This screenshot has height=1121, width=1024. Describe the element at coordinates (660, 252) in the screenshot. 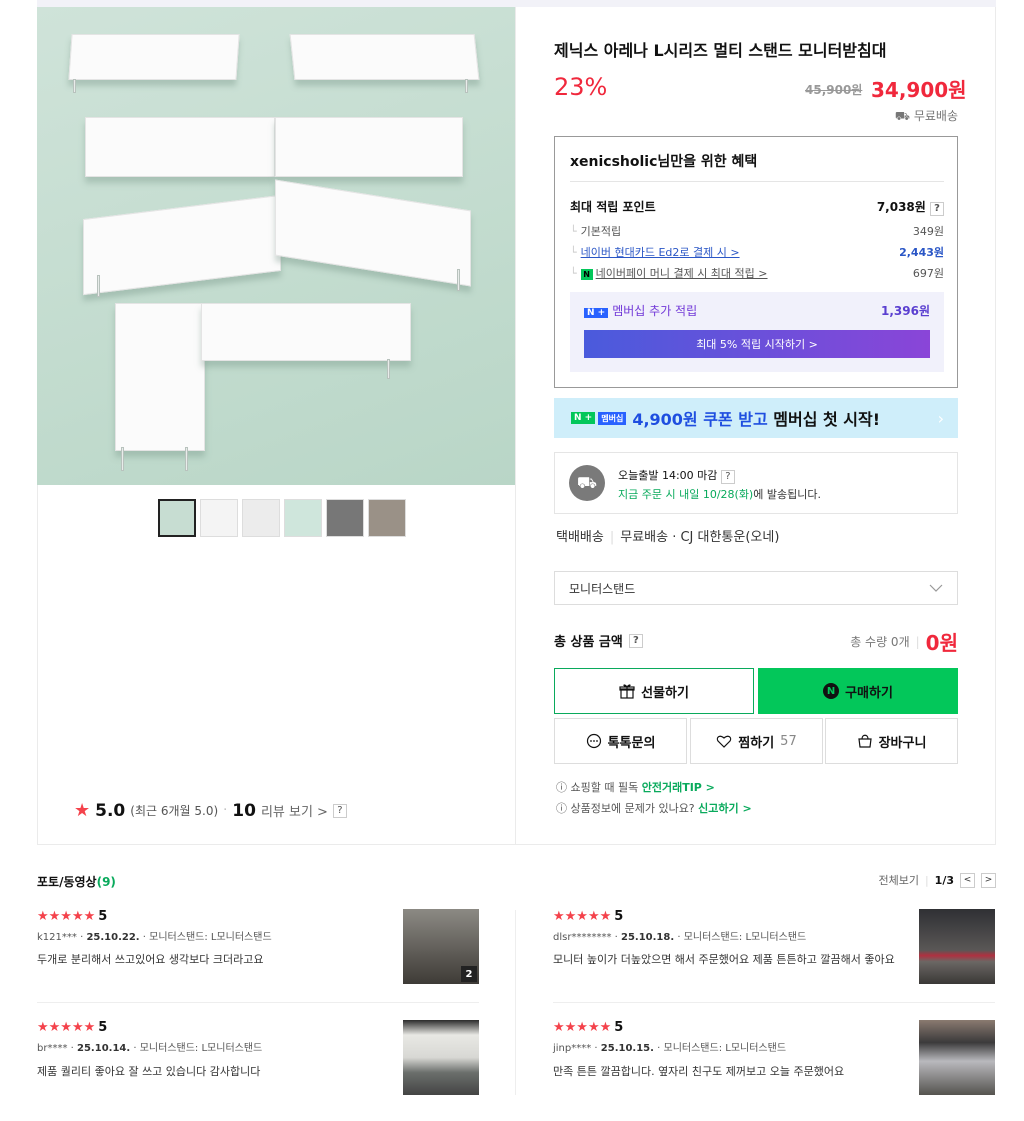

I see `card-benefit-link: 네이버 현대카드 Ed2로 결제 시 >` at that location.